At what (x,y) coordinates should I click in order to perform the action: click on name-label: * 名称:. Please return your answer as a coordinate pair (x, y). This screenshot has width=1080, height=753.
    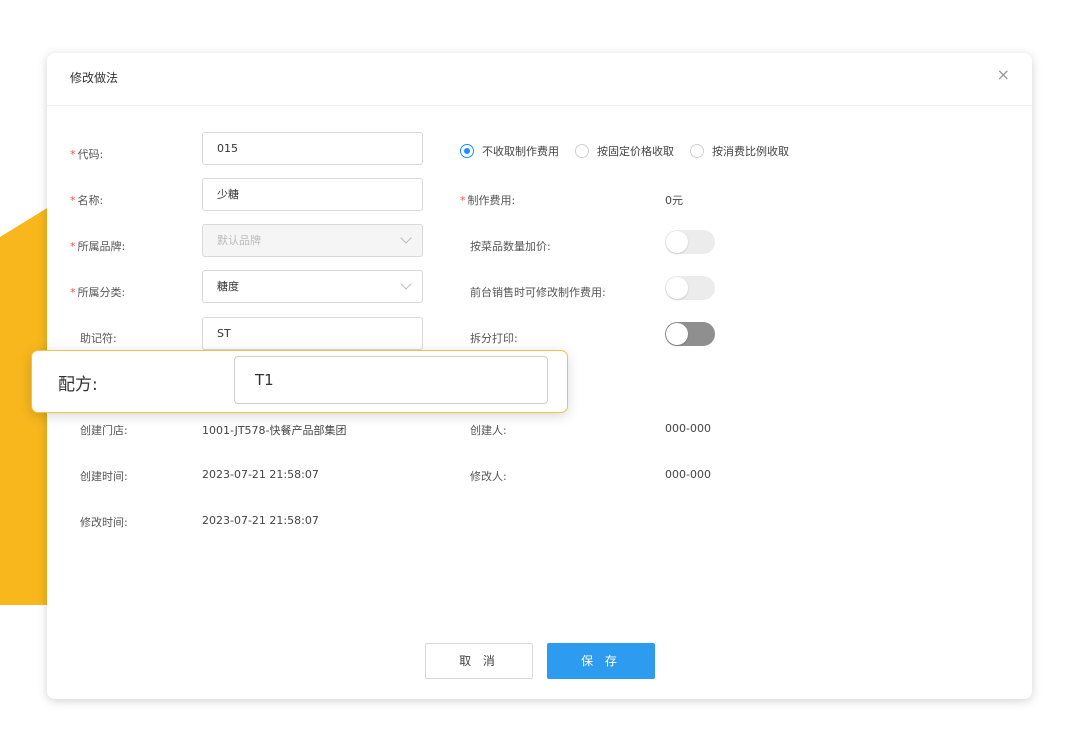
    Looking at the image, I should click on (87, 200).